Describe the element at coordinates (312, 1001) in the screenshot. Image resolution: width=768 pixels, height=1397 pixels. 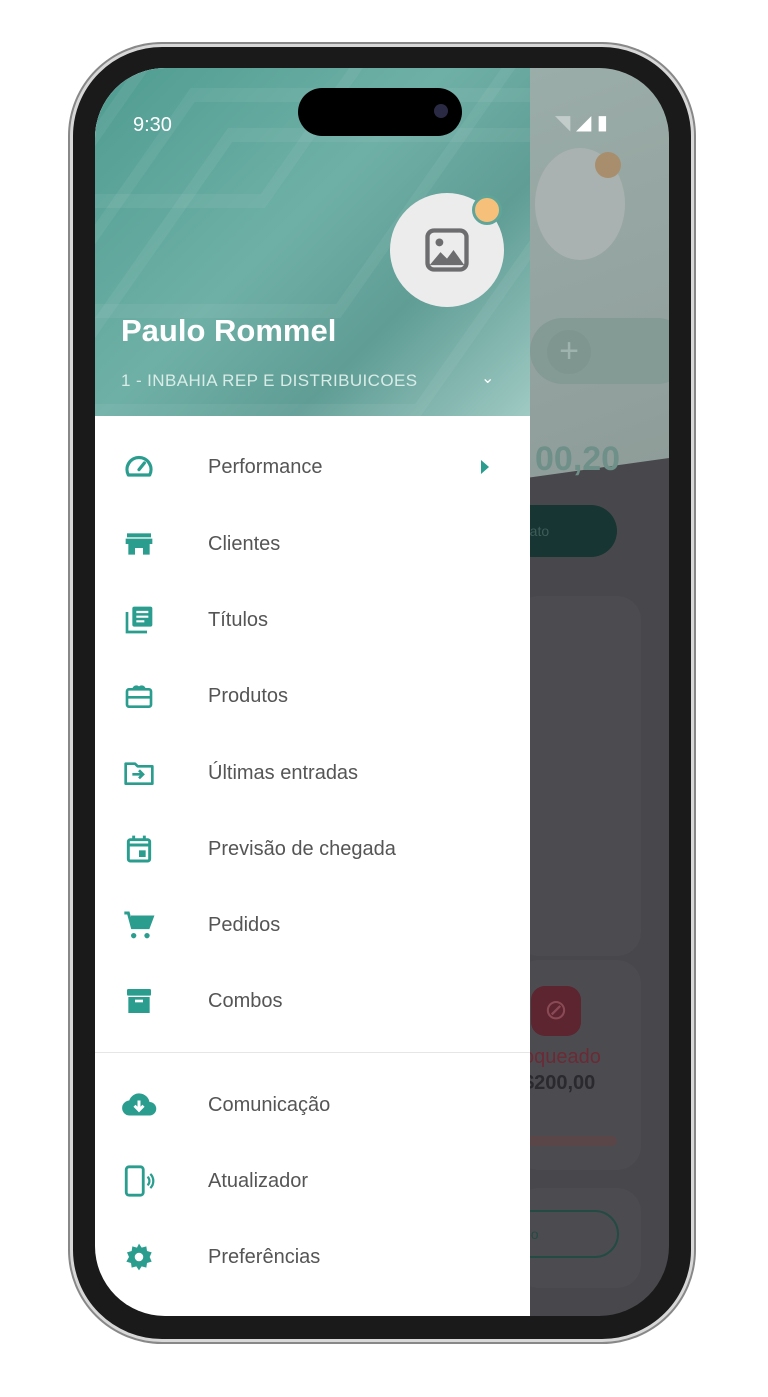
I see `menu-item-combos: Combos` at that location.